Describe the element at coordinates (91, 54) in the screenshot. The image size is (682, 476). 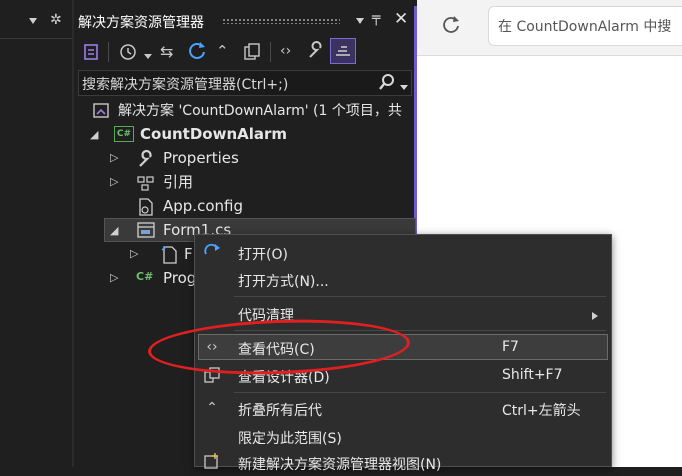
I see `switch-views-icon` at that location.